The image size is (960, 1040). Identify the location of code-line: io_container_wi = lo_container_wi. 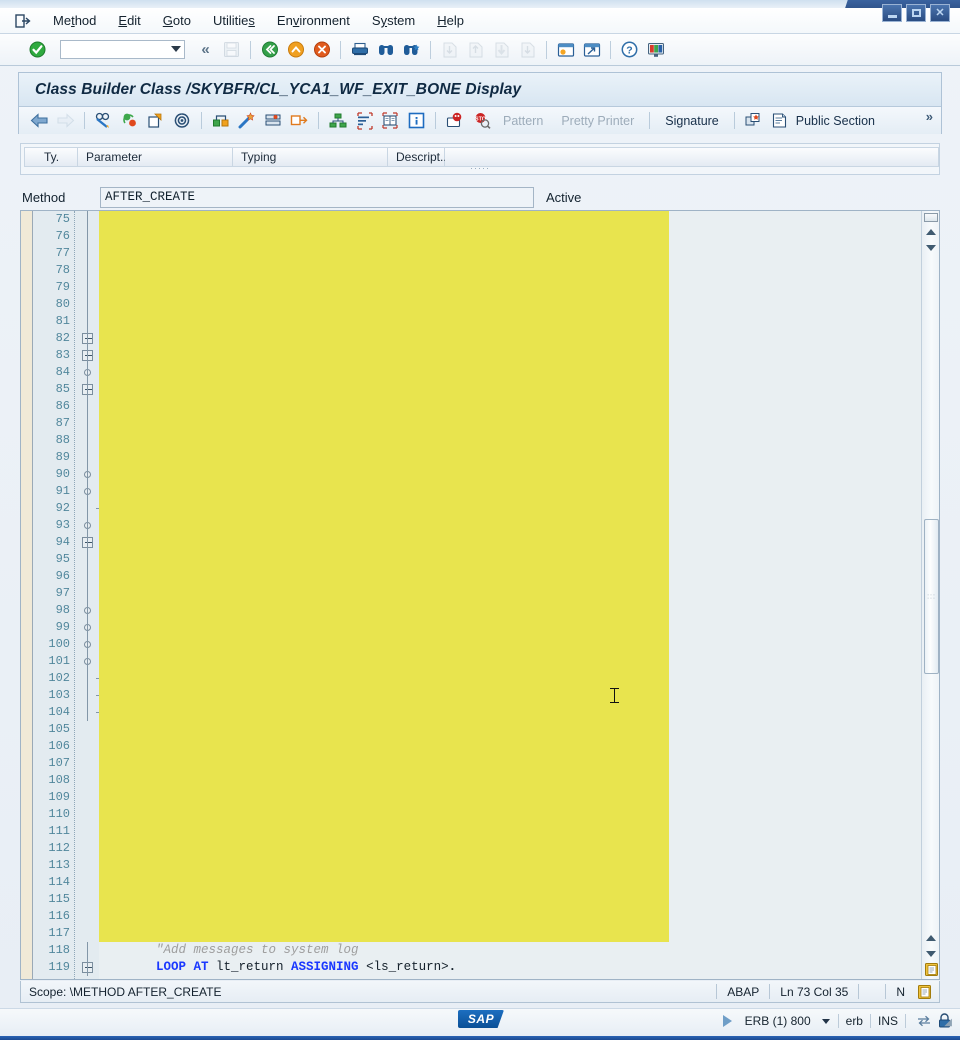
(525, 270).